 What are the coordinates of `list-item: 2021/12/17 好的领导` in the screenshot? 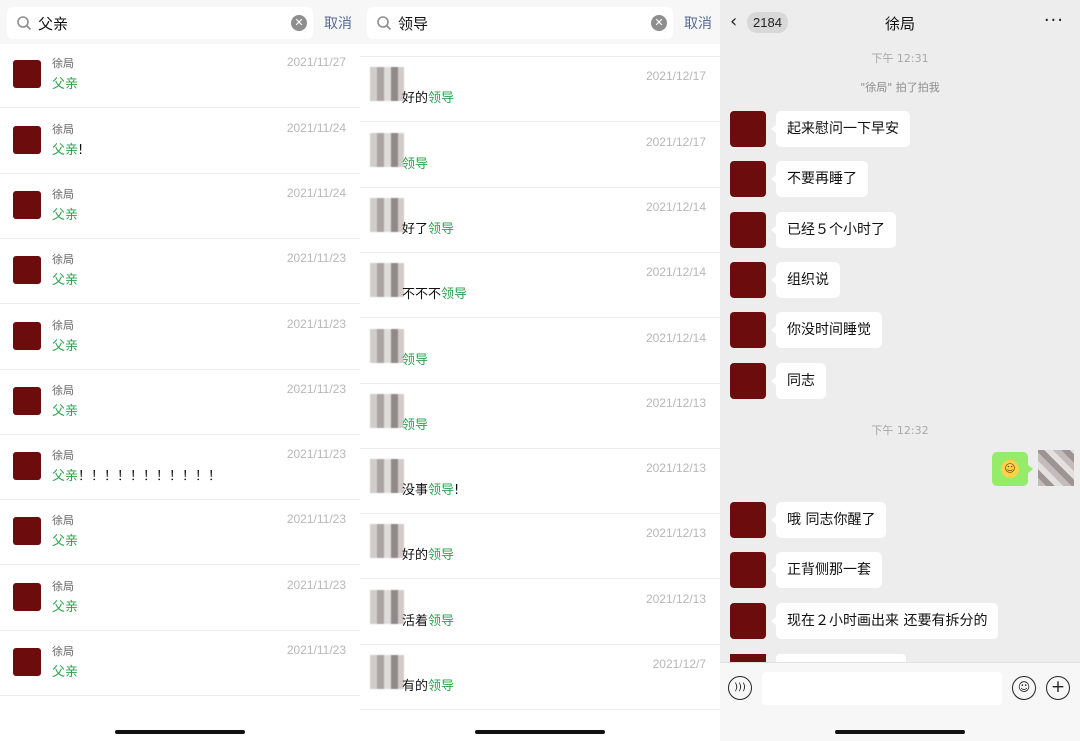 It's located at (540, 90).